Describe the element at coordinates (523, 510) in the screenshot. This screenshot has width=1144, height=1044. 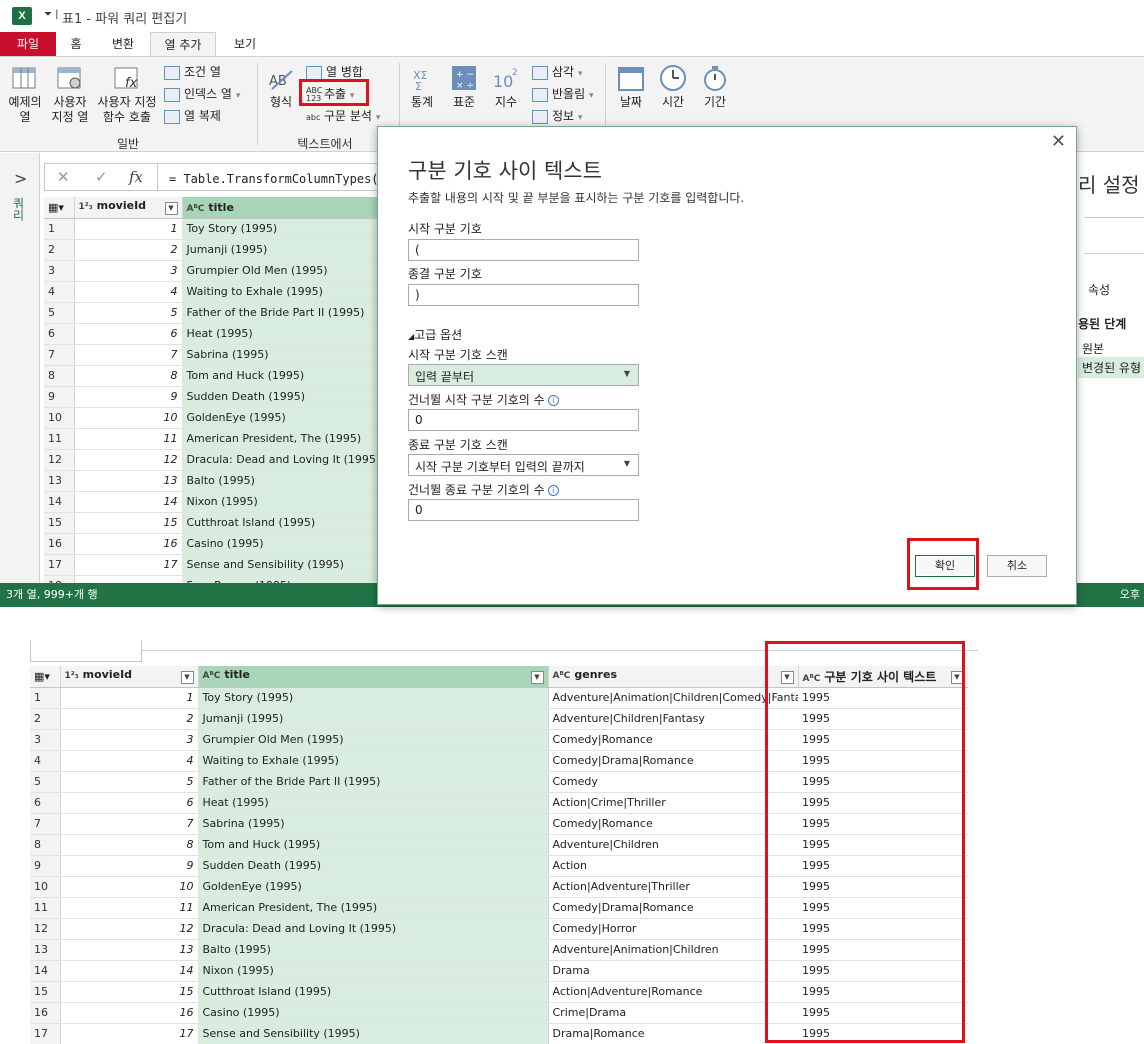
I see `skip-end-input: 0` at that location.